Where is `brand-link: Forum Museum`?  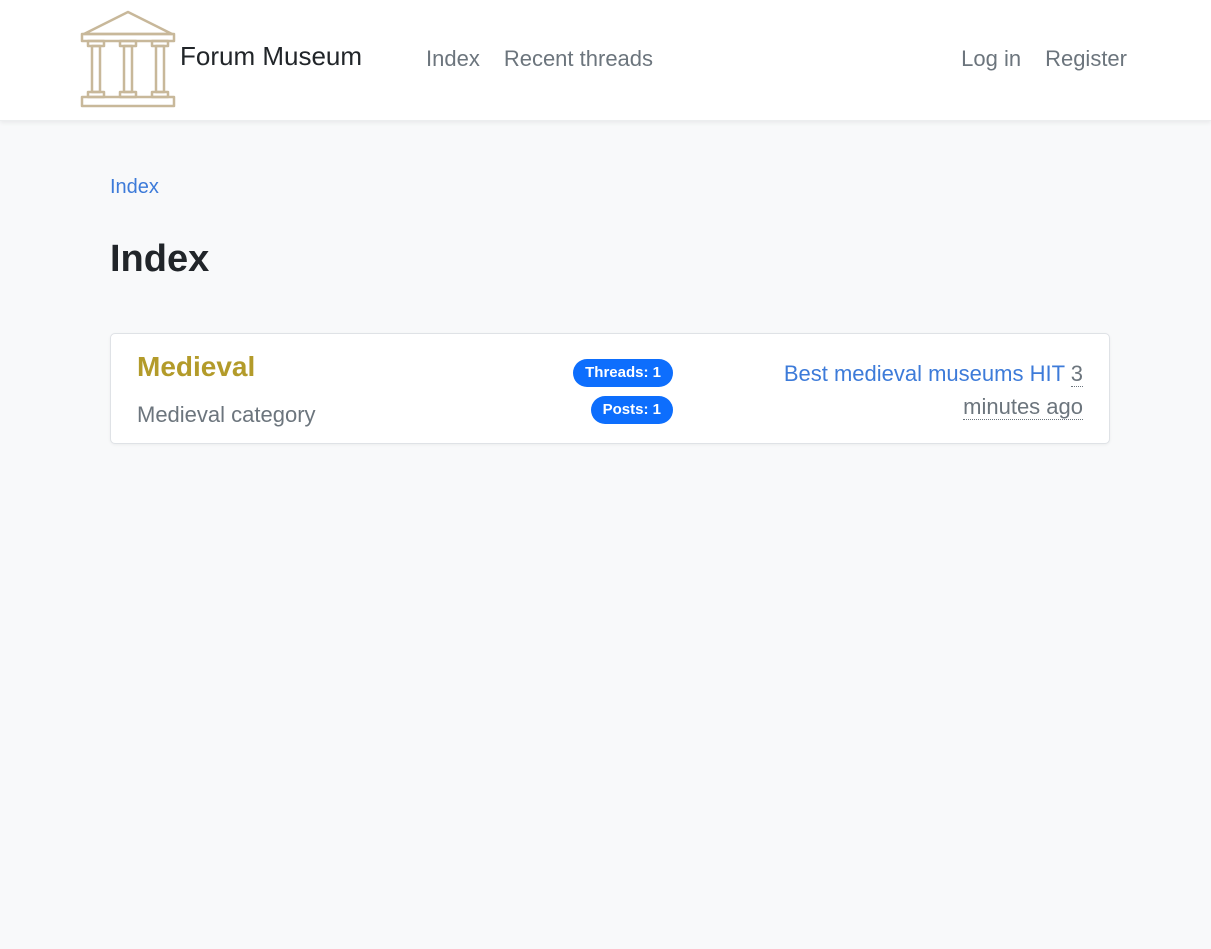
brand-link: Forum Museum is located at coordinates (221, 60).